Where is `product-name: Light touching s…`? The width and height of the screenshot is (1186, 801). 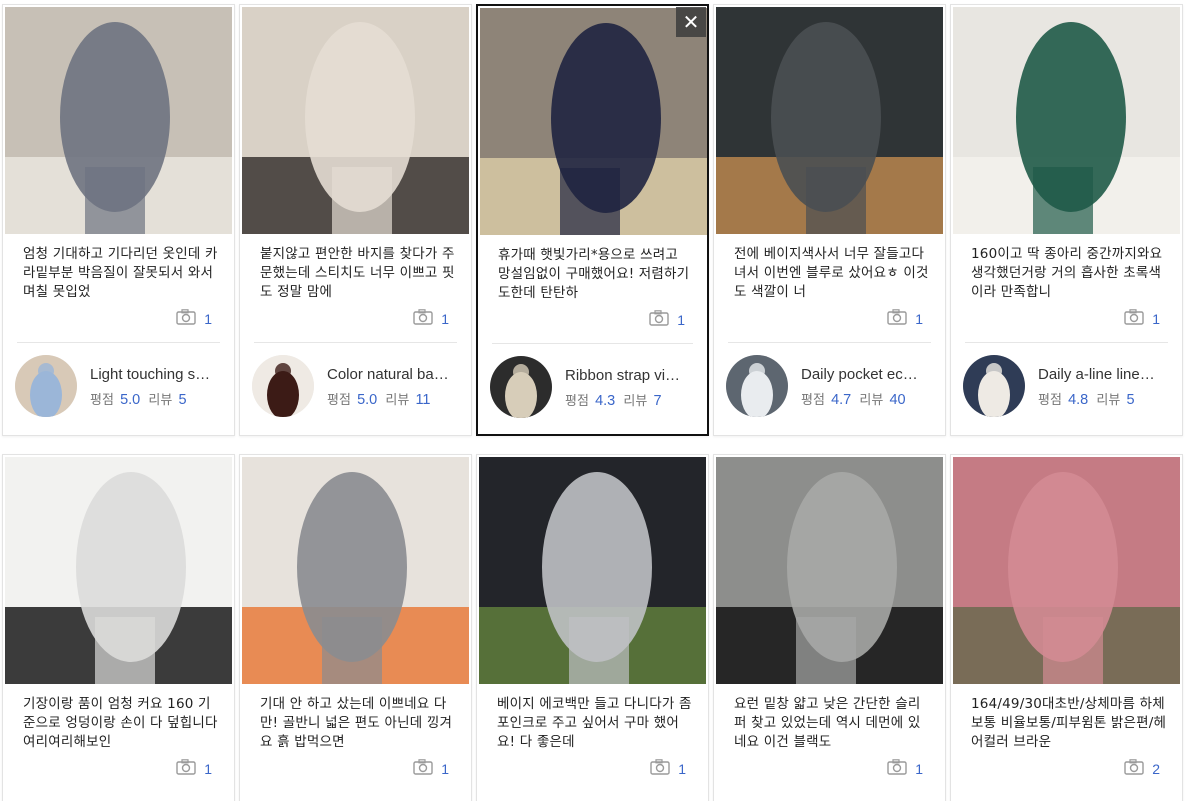
product-name: Light touching s… is located at coordinates (155, 374).